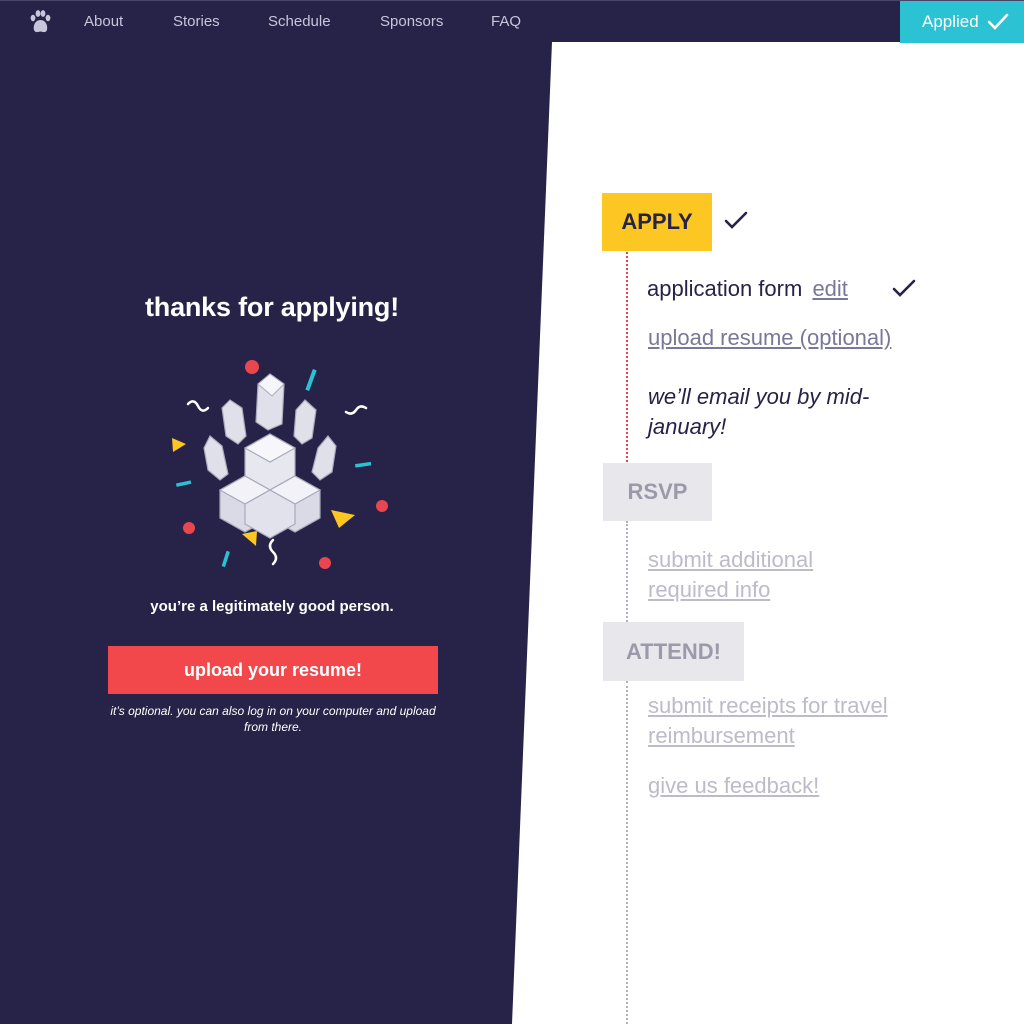  I want to click on applied-label: Applied, so click(950, 21).